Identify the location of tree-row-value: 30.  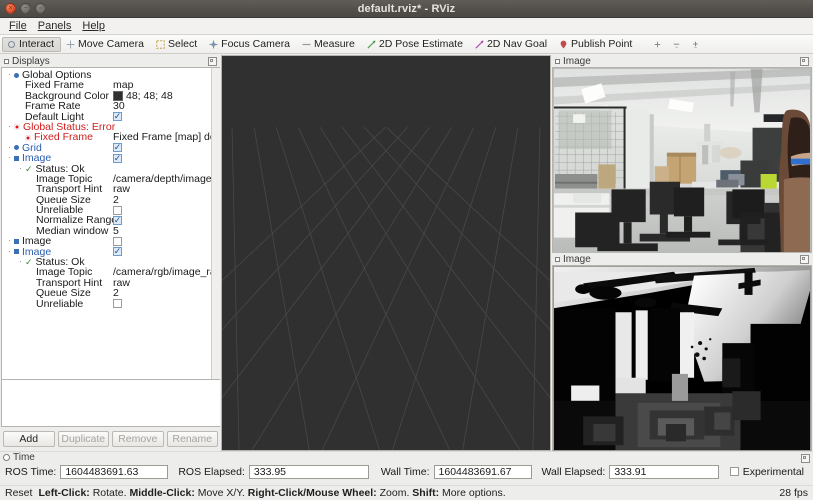
(119, 106).